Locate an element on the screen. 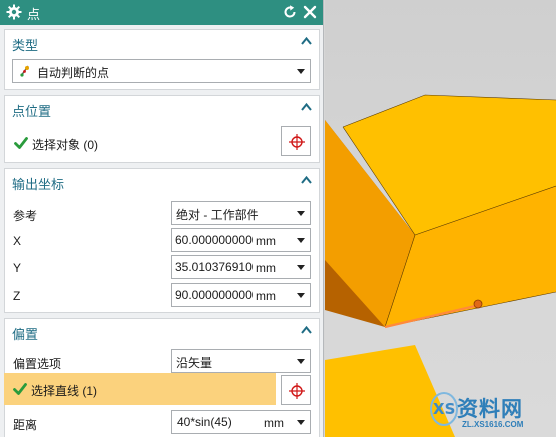  distance-field: 40*sin(45) mm is located at coordinates (241, 422).